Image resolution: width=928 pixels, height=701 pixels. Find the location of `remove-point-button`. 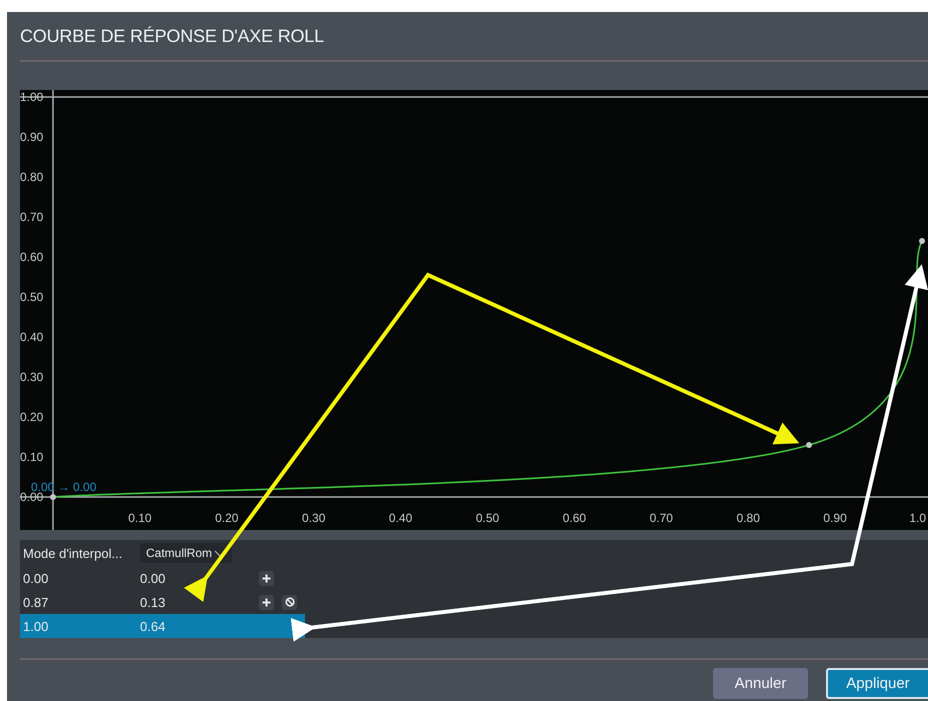

remove-point-button is located at coordinates (289, 602).